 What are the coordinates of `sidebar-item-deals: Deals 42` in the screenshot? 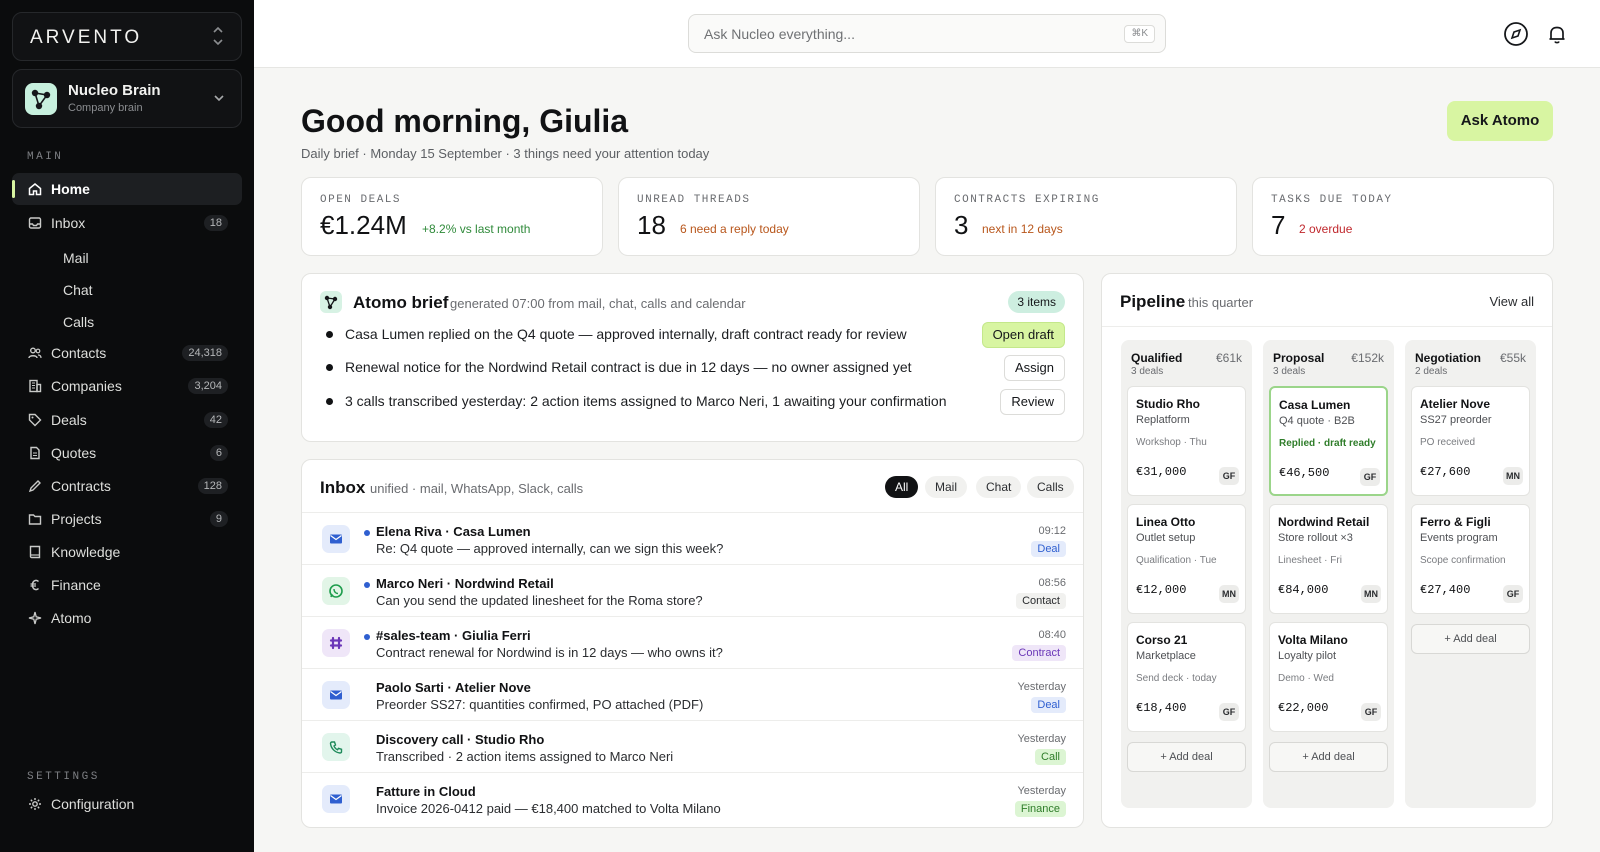 It's located at (127, 420).